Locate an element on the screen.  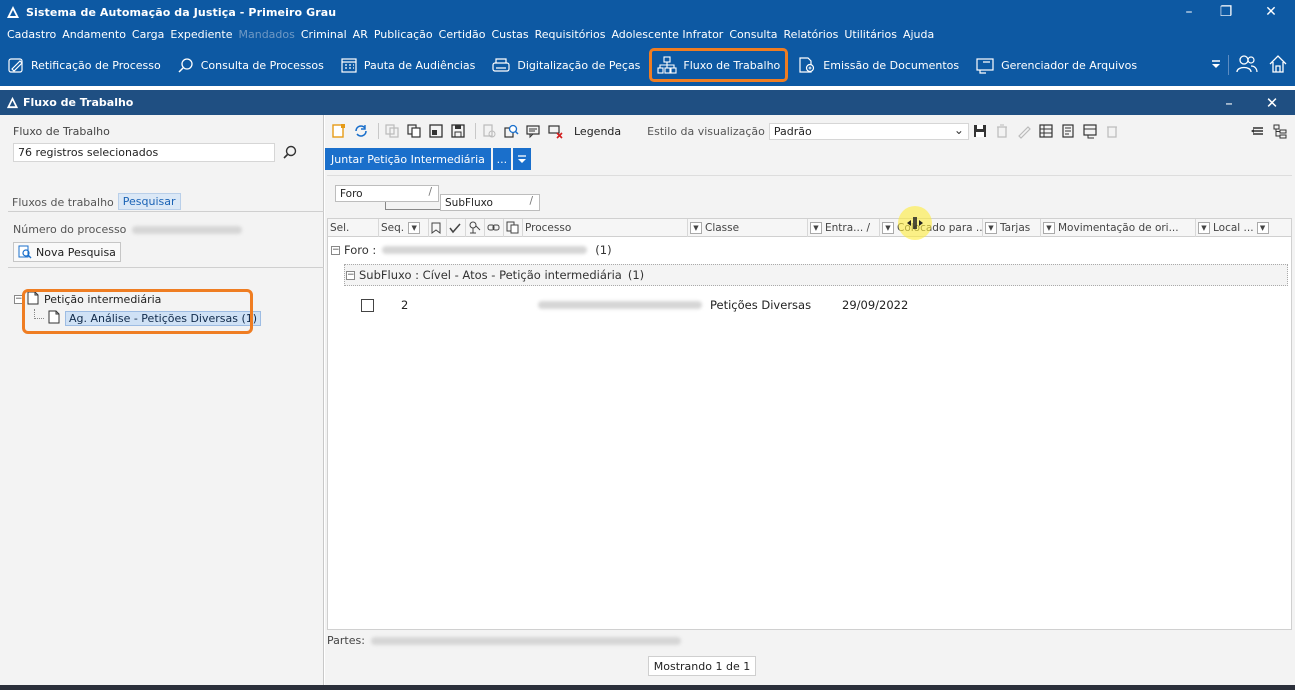
menu-item-cadastro: Cadastro is located at coordinates (31, 34).